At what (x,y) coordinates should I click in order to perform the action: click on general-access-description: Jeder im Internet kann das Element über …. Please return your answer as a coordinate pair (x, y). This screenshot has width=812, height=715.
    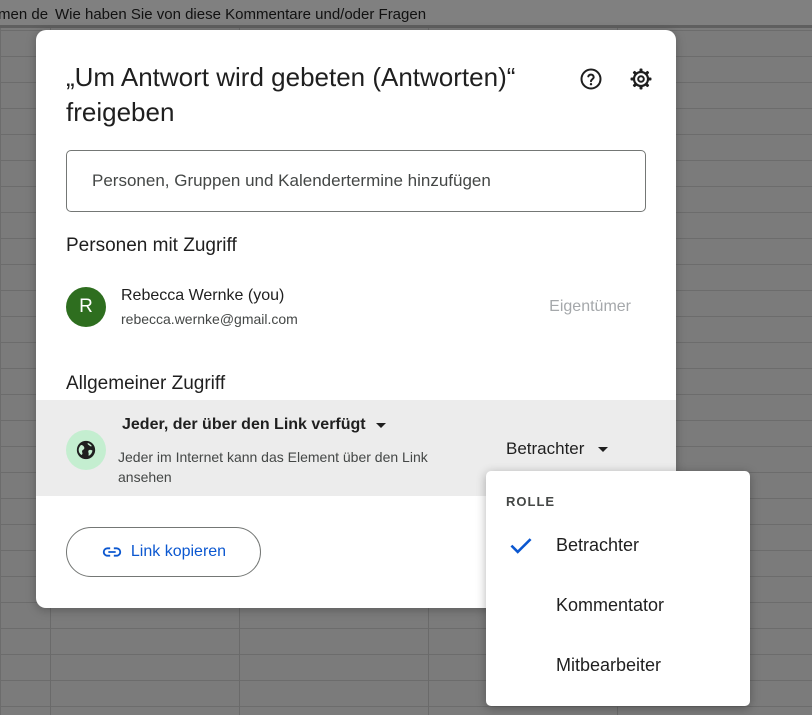
    Looking at the image, I should click on (273, 467).